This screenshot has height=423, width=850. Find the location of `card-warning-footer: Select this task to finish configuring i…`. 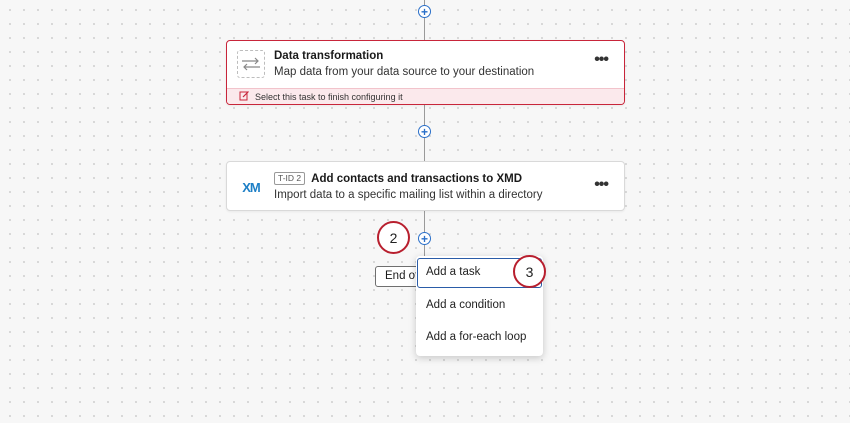

card-warning-footer: Select this task to finish configuring i… is located at coordinates (425, 96).